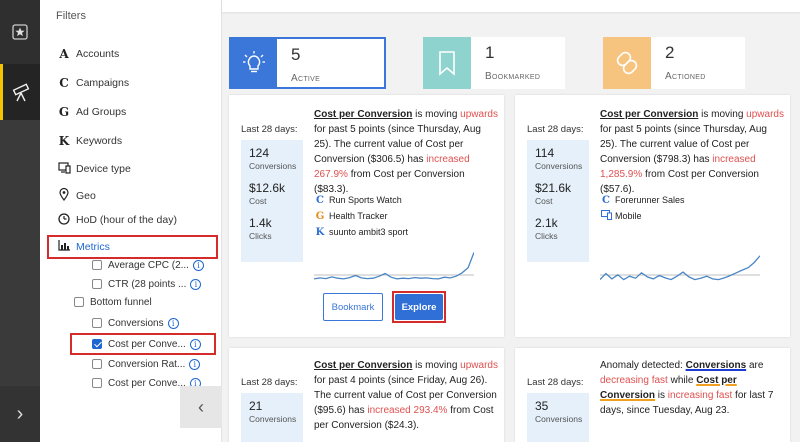  What do you see at coordinates (558, 201) in the screenshot?
I see `card-stats: 114 Conversions $21.6k Cost 2.1k Clicks` at bounding box center [558, 201].